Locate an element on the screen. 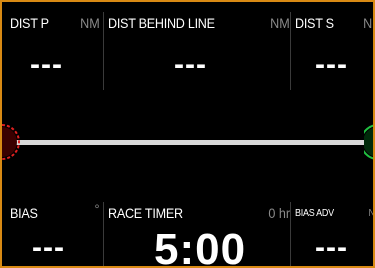  dist-behind-line-label: DIST BEHIND LINE is located at coordinates (161, 23).